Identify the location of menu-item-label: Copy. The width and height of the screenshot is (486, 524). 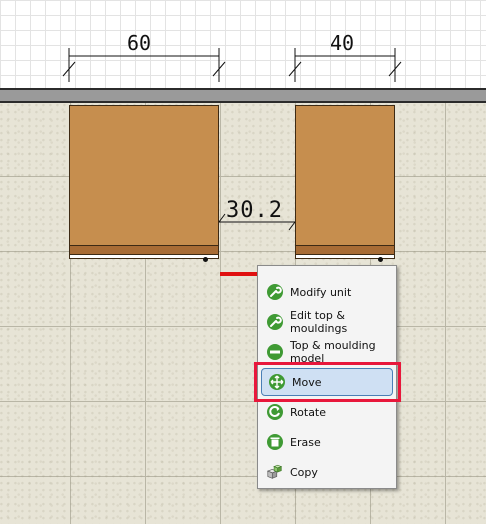
(304, 472).